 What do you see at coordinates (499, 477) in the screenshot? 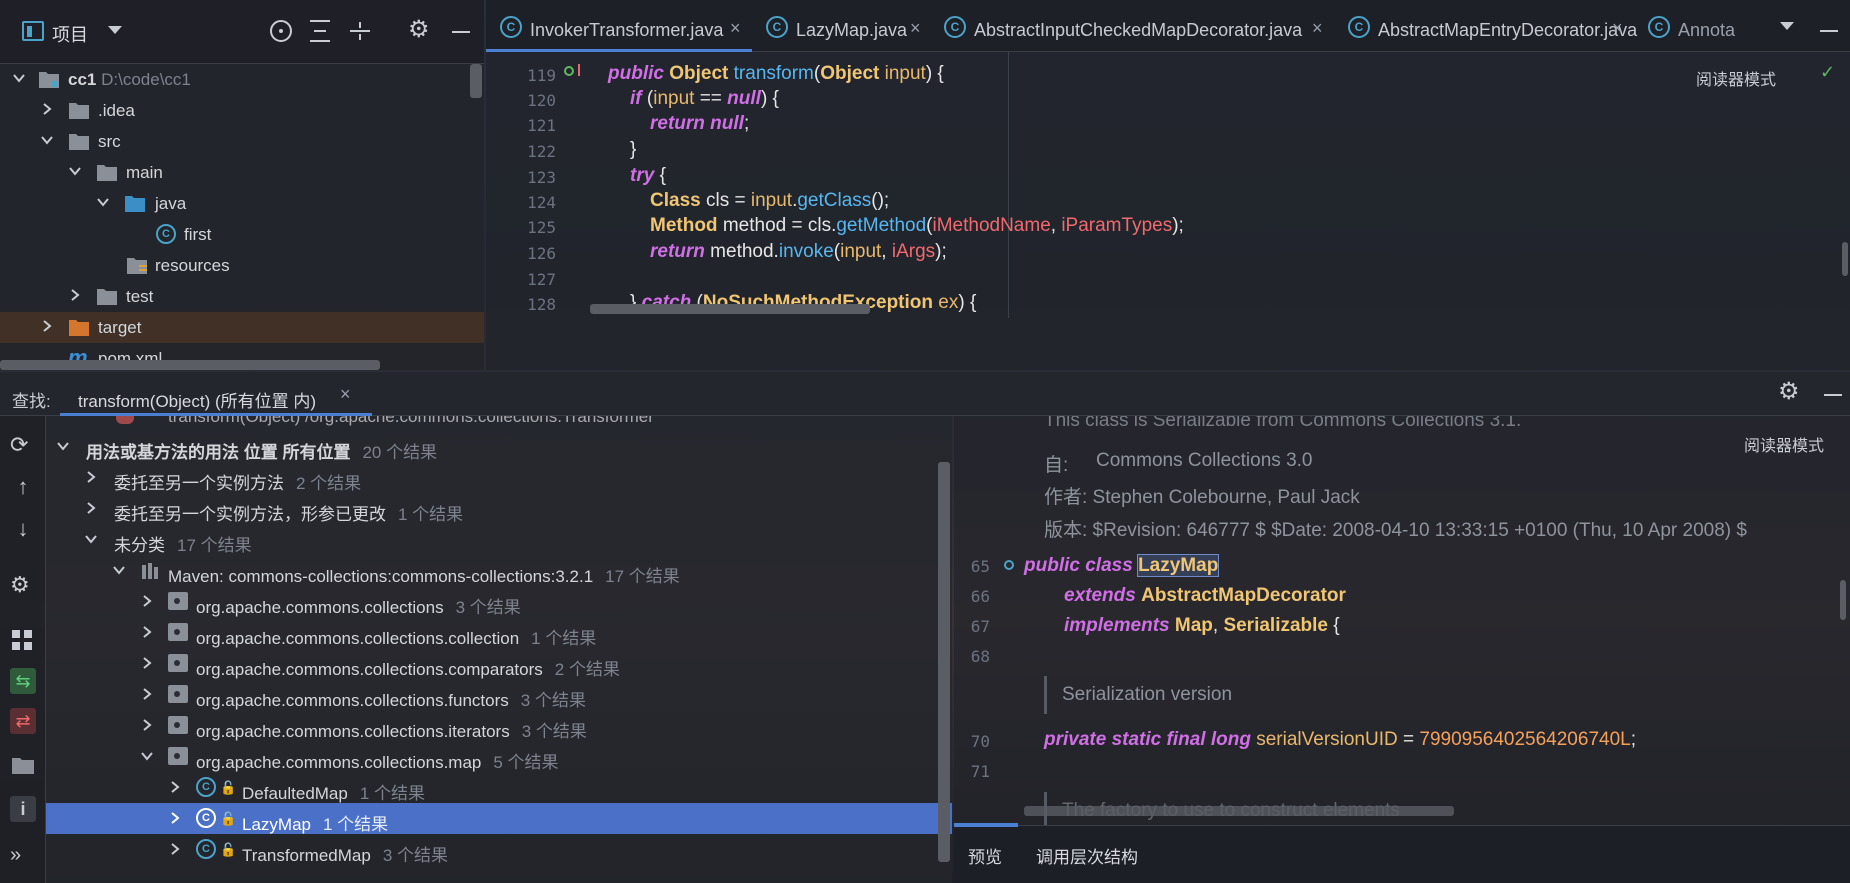
I see `result-delegate-group: 委托至另一个实例方法 2 个结果` at bounding box center [499, 477].